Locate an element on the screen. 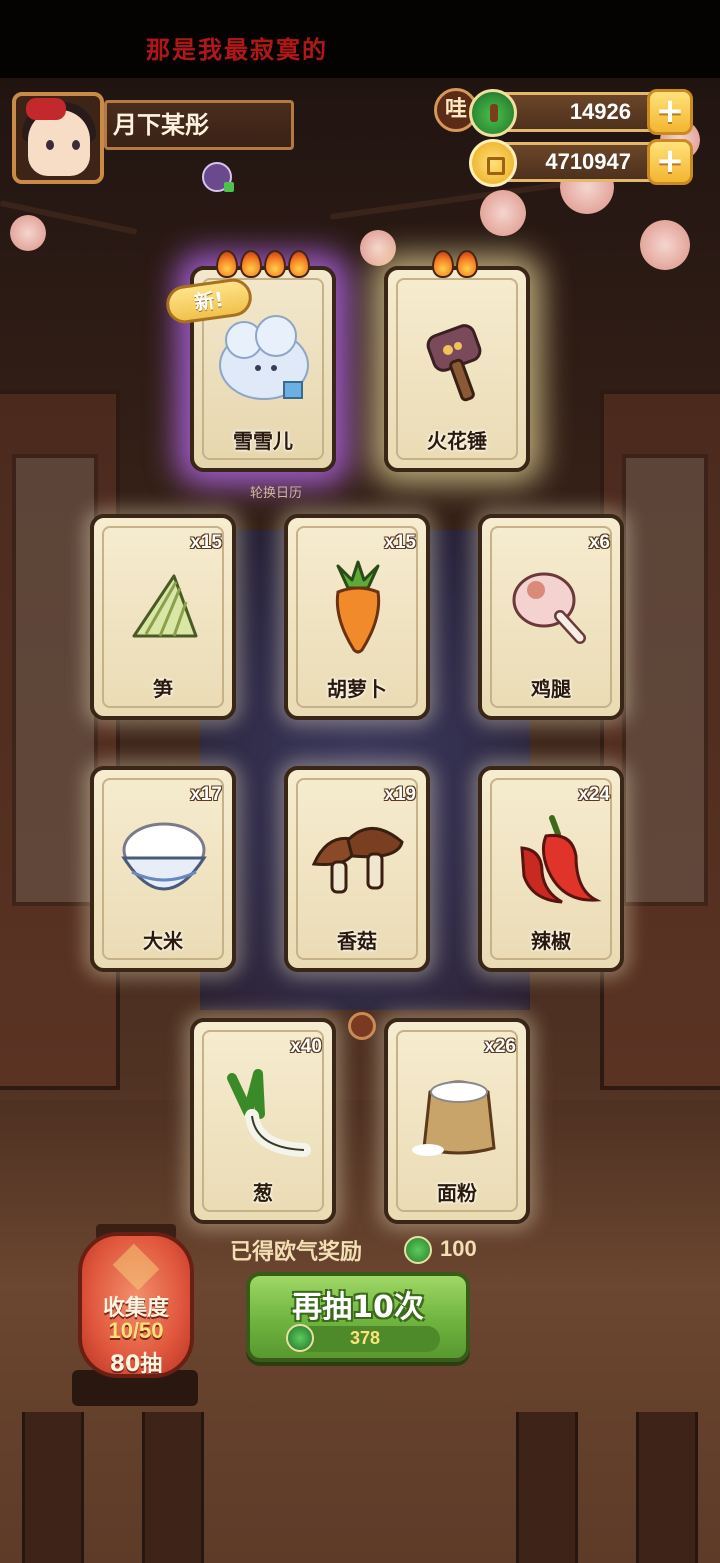 Image resolution: width=720 pixels, height=1563 pixels. card-name: 火花锤 is located at coordinates (457, 441).